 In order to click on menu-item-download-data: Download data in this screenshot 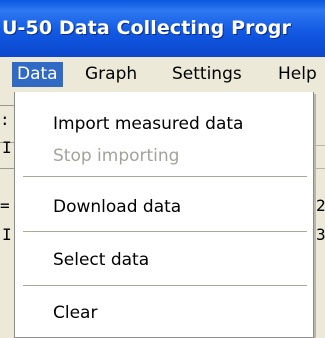, I will do `click(117, 207)`.